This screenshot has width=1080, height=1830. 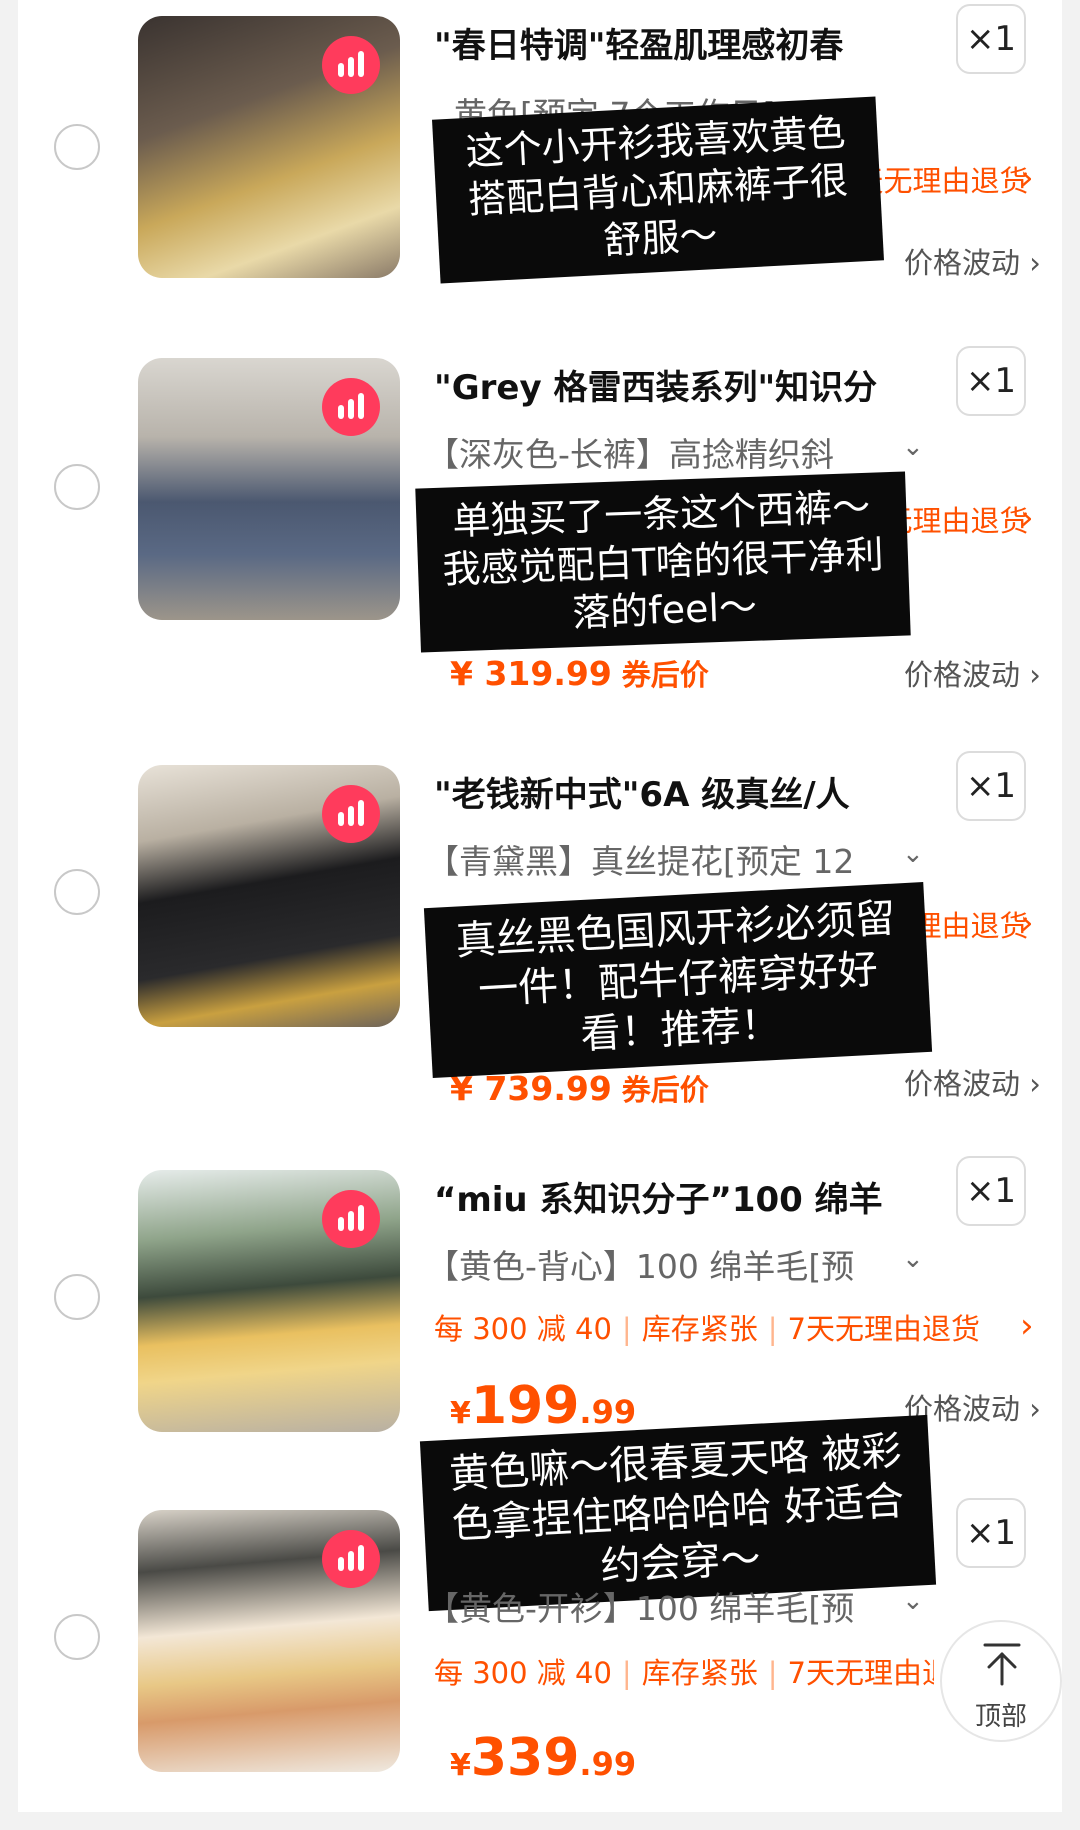 What do you see at coordinates (663, 562) in the screenshot?
I see `overlay-caption: 单独买了一条这个西裤～我感觉配白T啥的很干净利落的feel～` at bounding box center [663, 562].